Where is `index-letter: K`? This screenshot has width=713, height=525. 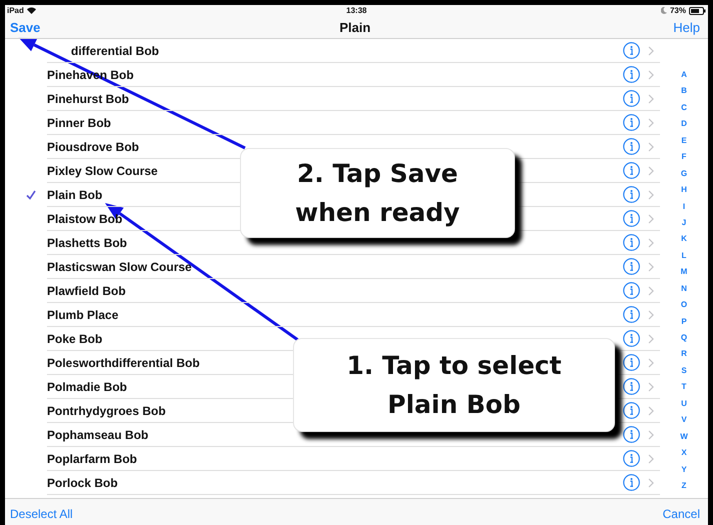
index-letter: K is located at coordinates (684, 239).